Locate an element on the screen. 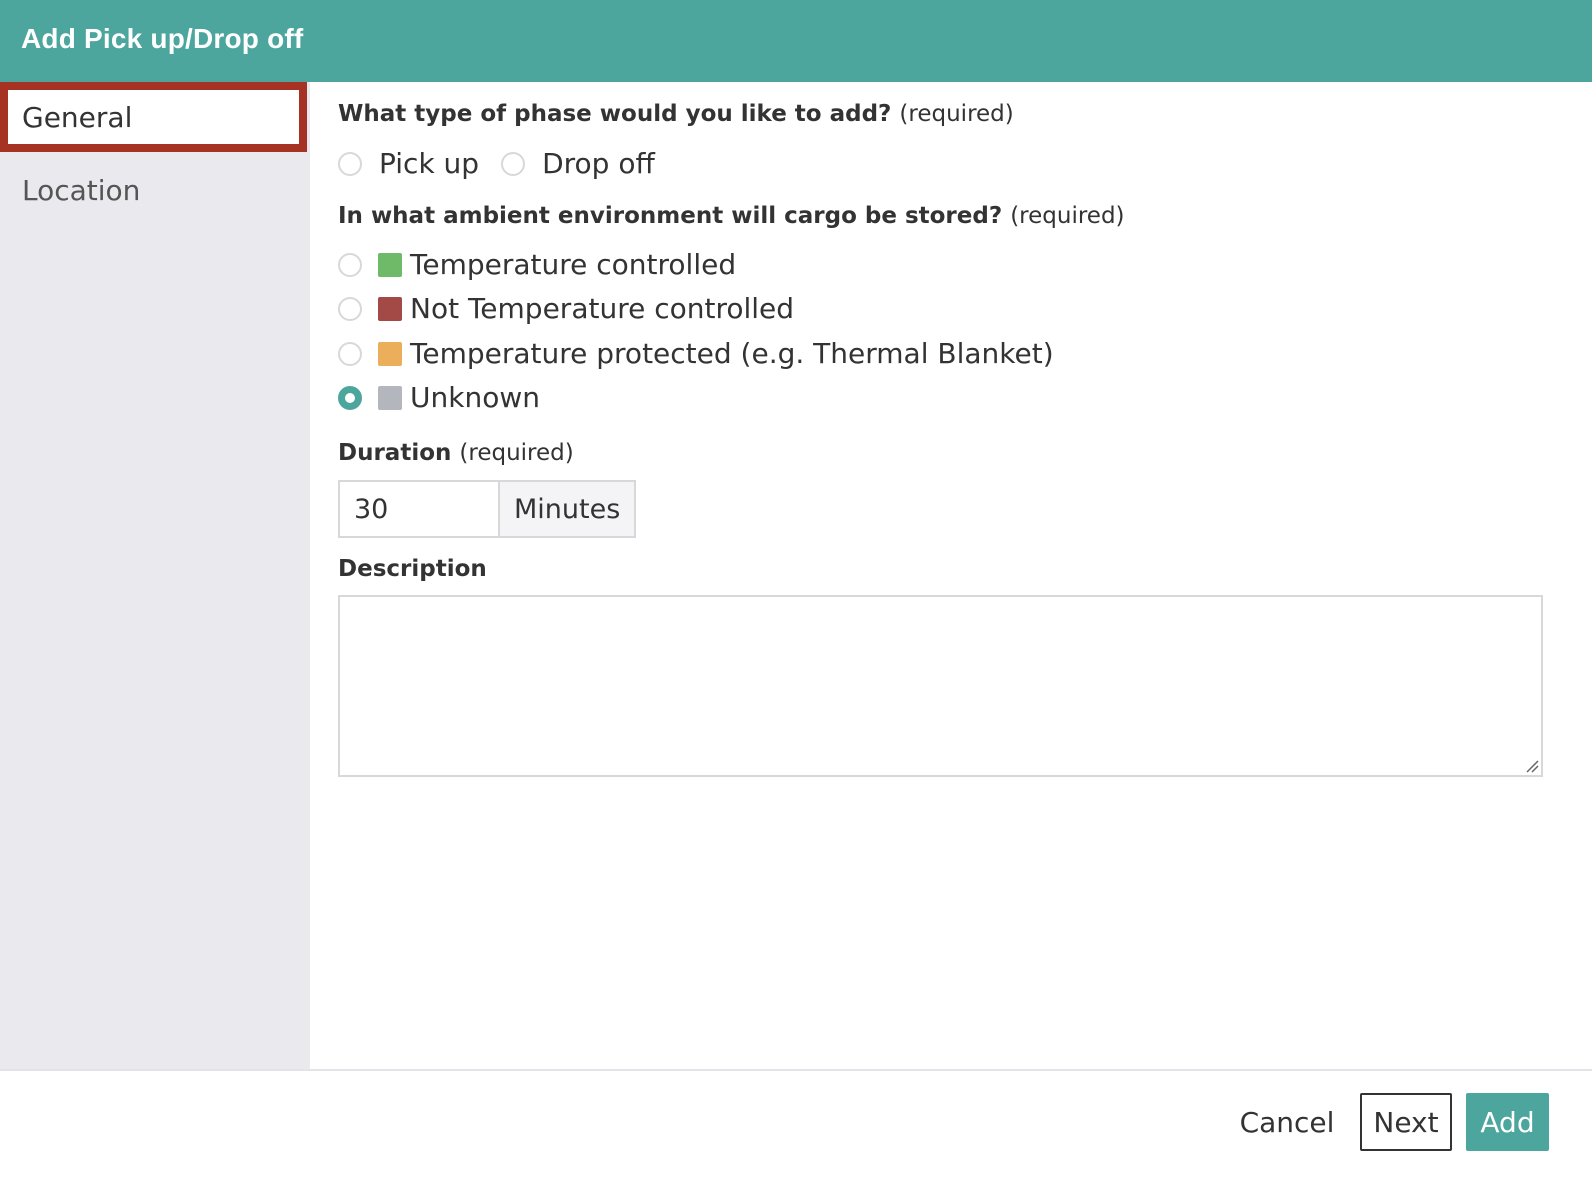 This screenshot has height=1192, width=1592. pick-up-label: Pick up is located at coordinates (429, 163).